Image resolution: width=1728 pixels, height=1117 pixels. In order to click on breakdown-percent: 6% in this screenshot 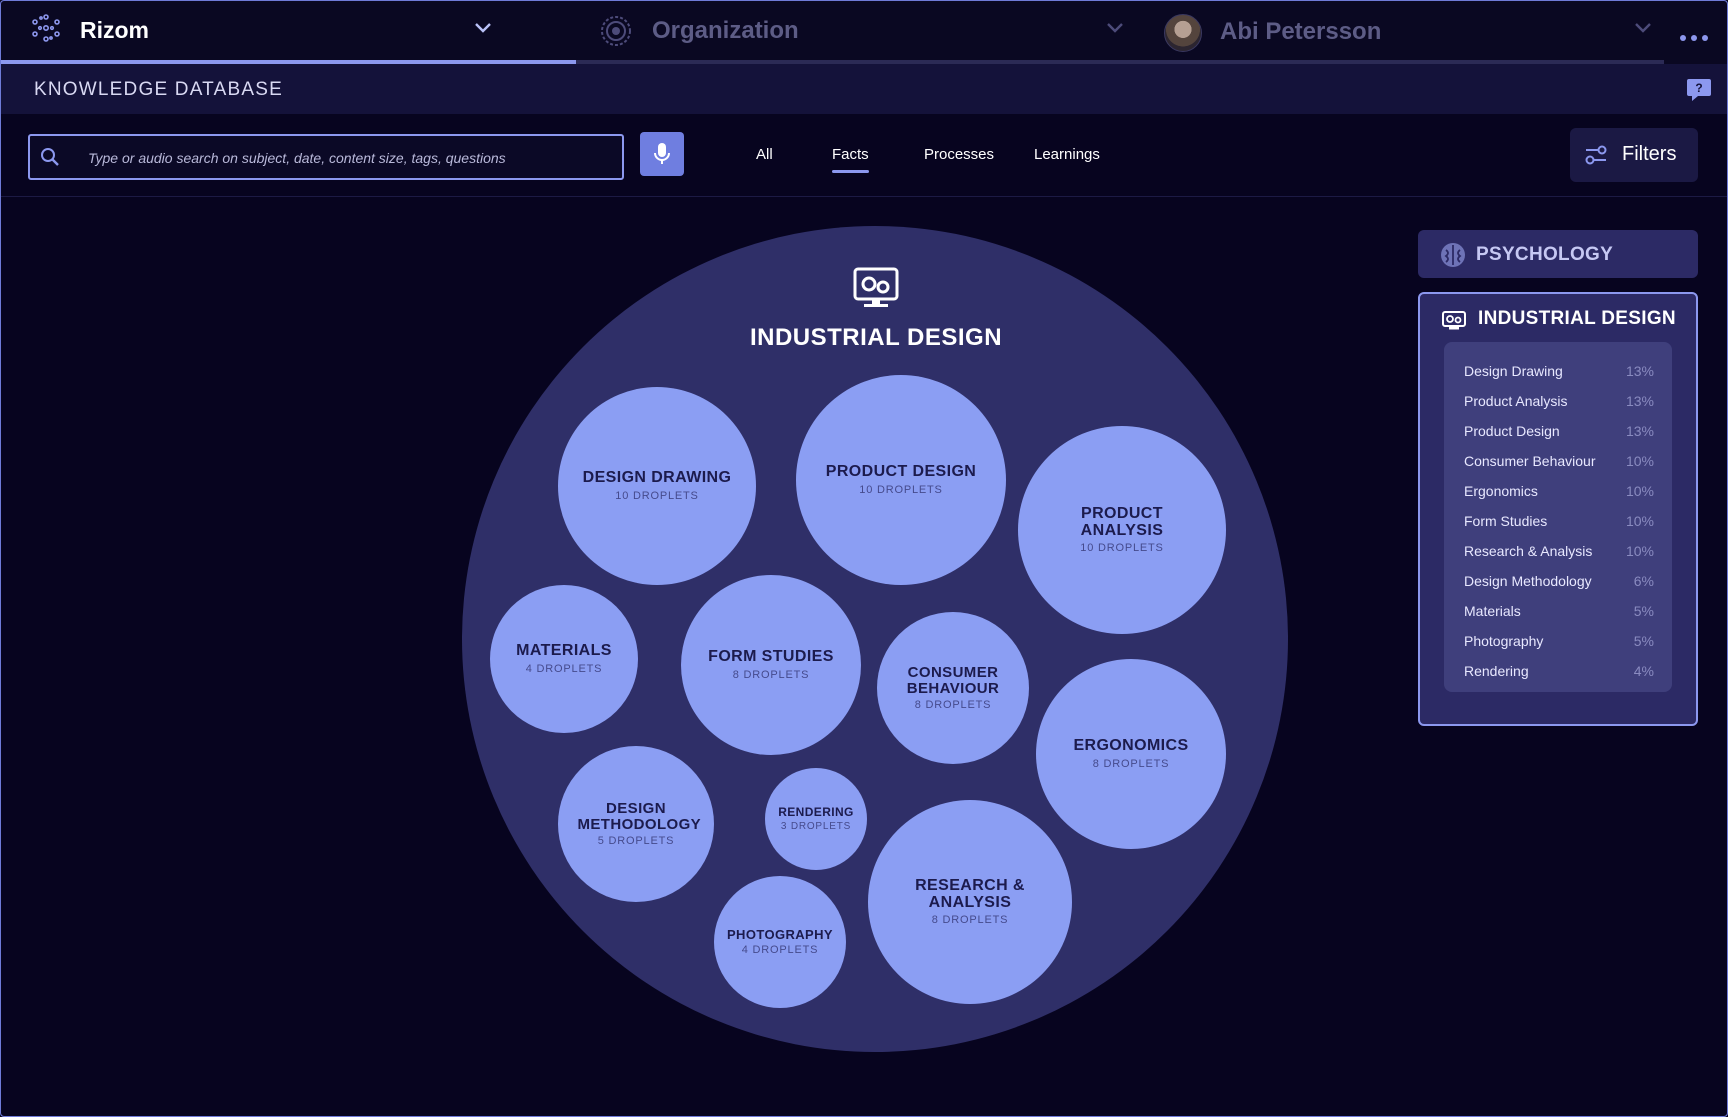, I will do `click(1643, 581)`.